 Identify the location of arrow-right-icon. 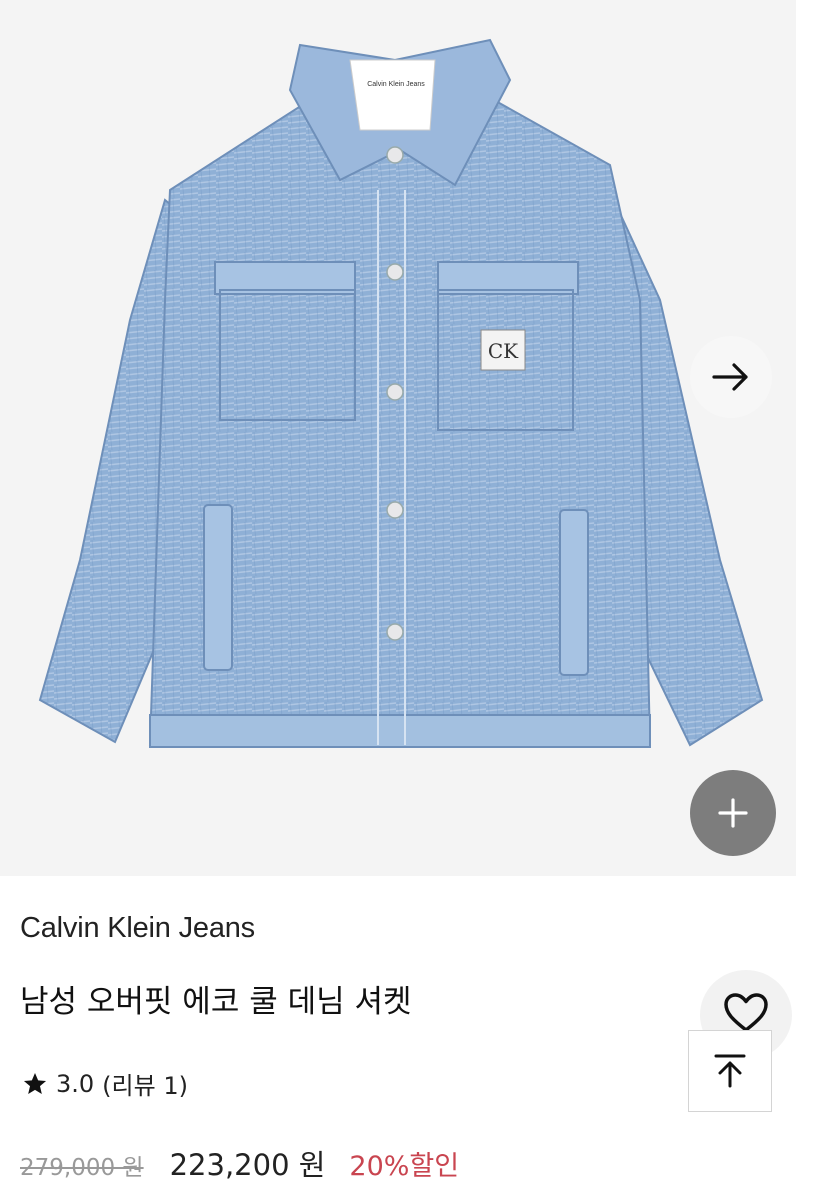
(730, 377).